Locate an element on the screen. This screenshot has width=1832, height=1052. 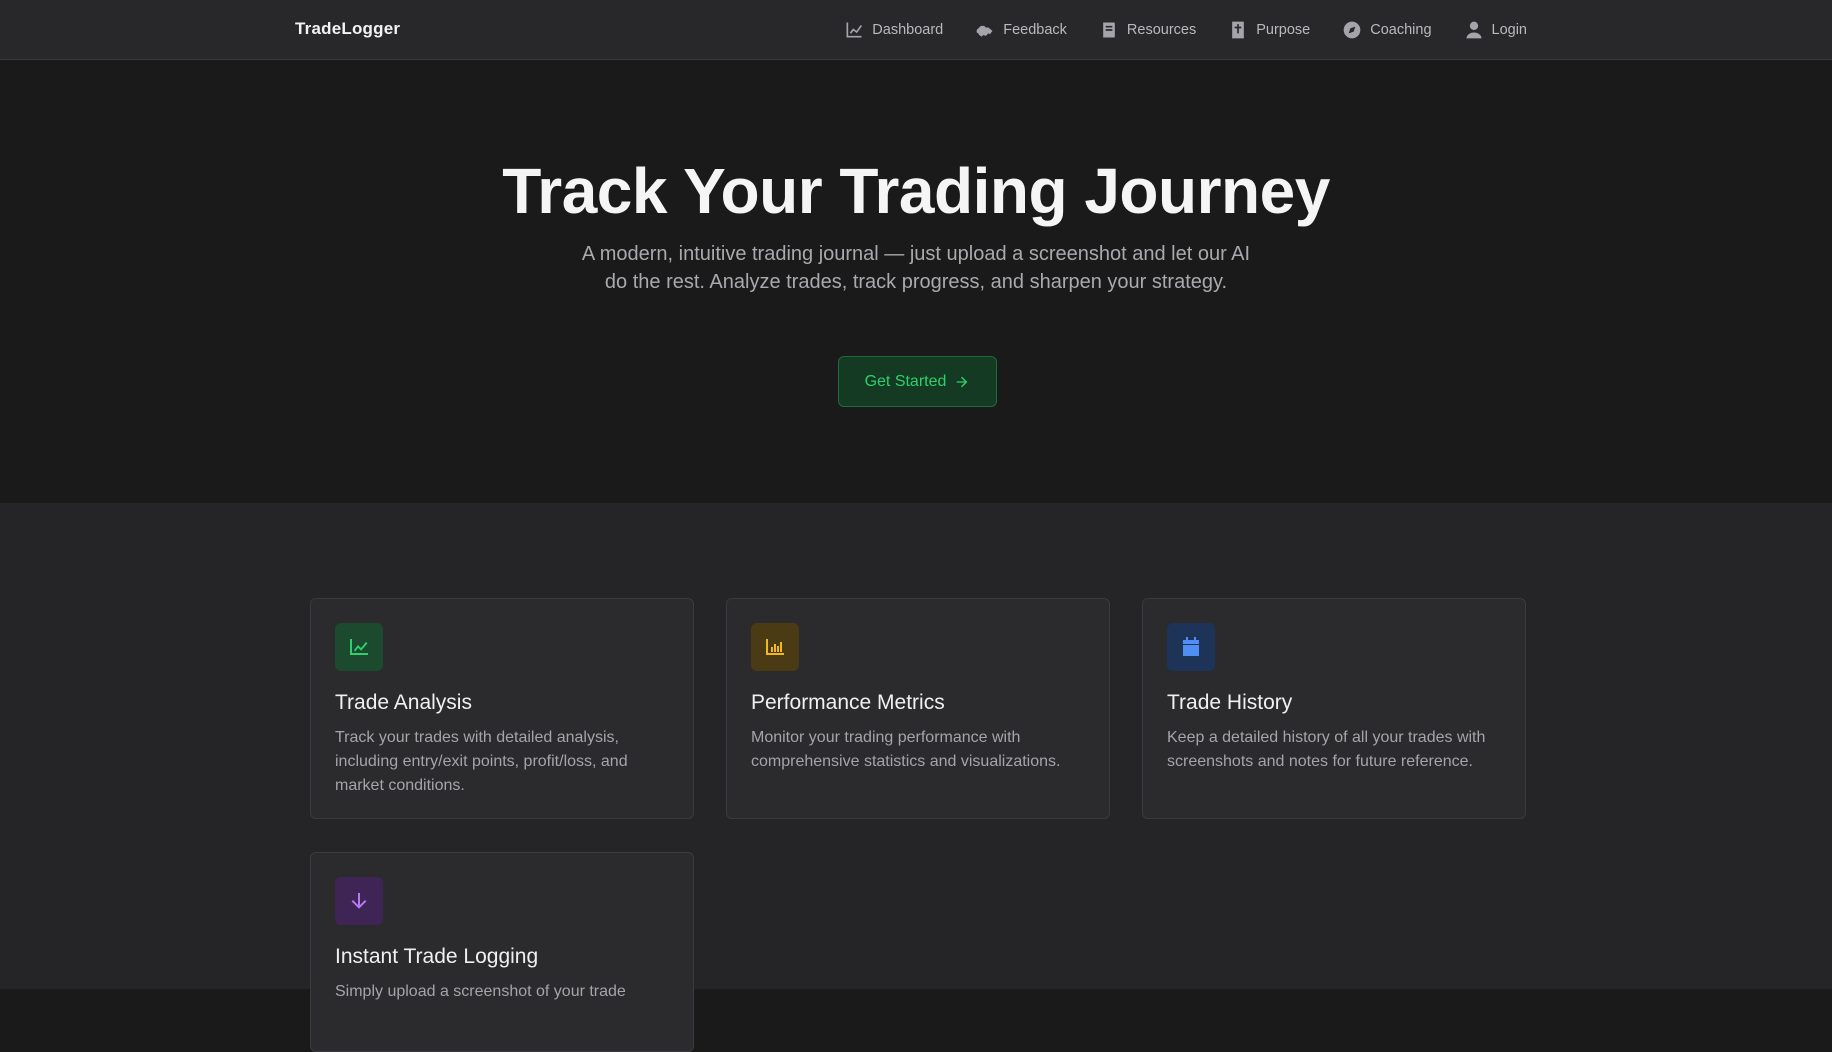
chart-line-icon is located at coordinates (854, 30).